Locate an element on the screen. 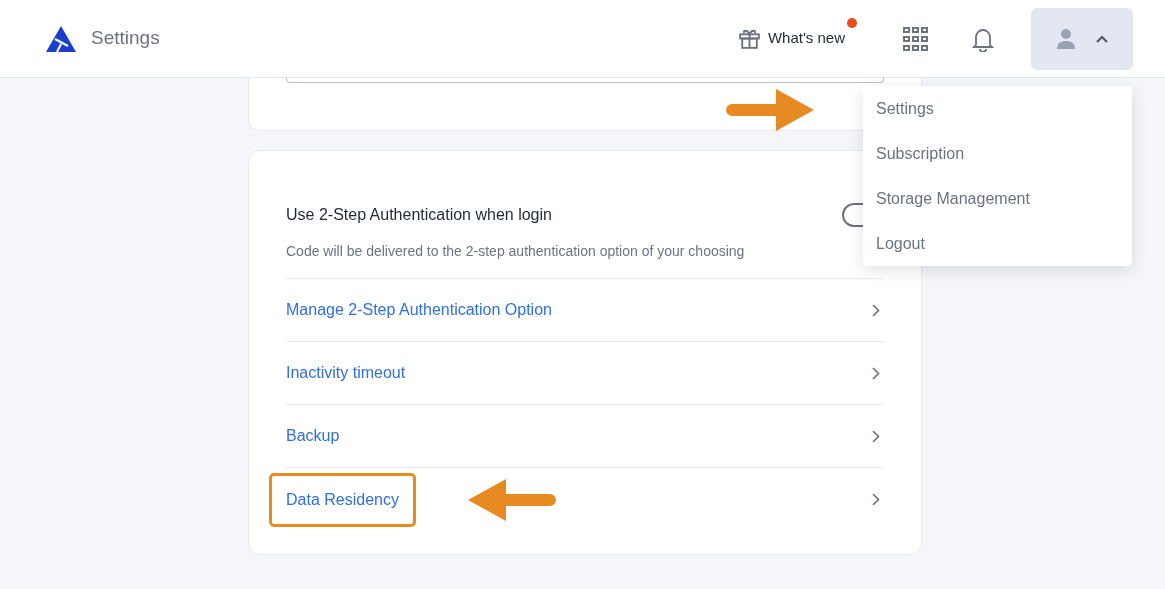  setting-label: Use 2-Step Authentication when login is located at coordinates (419, 215).